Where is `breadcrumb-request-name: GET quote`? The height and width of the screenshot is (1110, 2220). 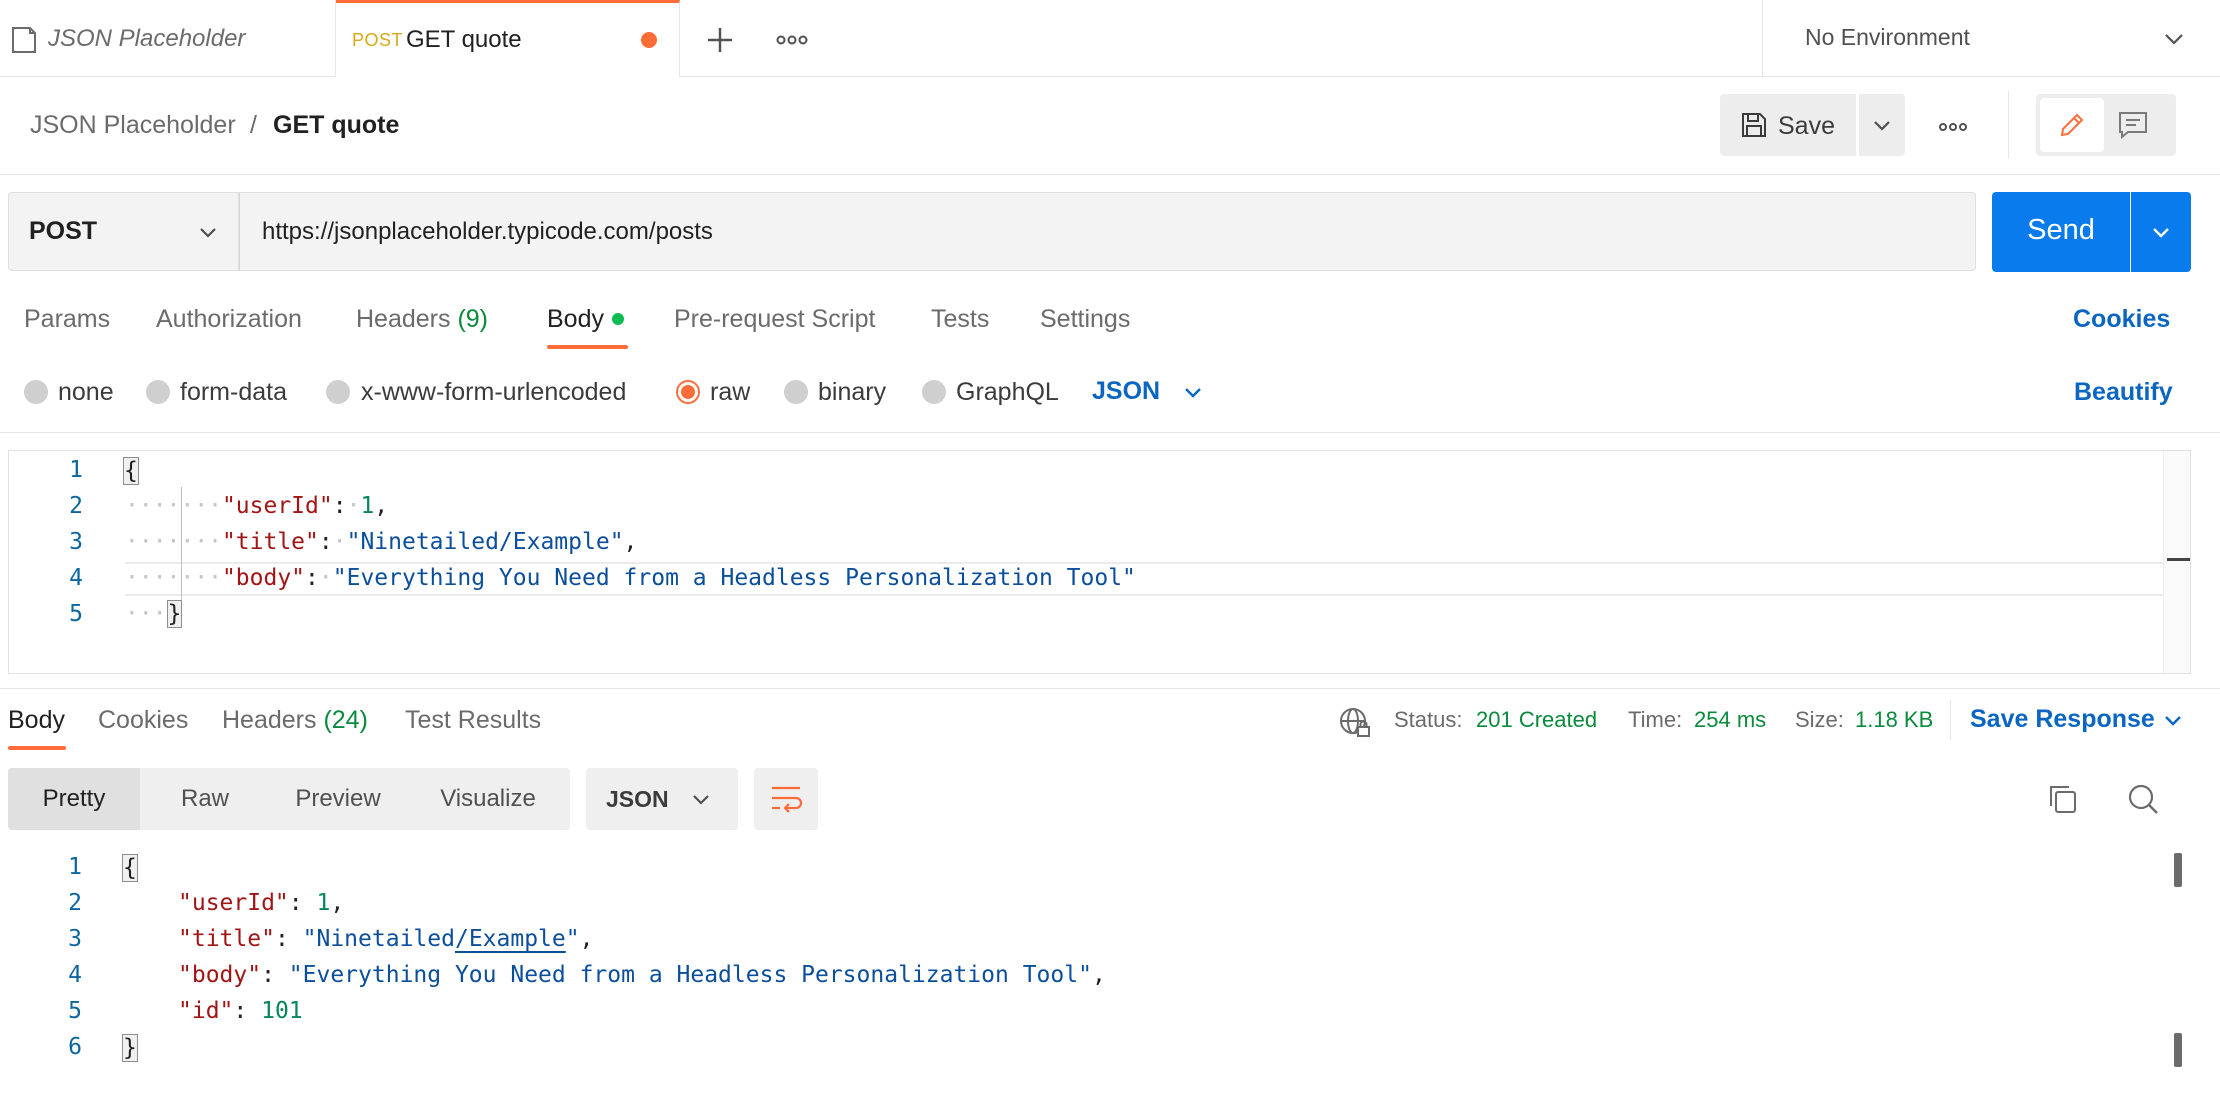 breadcrumb-request-name: GET quote is located at coordinates (336, 125).